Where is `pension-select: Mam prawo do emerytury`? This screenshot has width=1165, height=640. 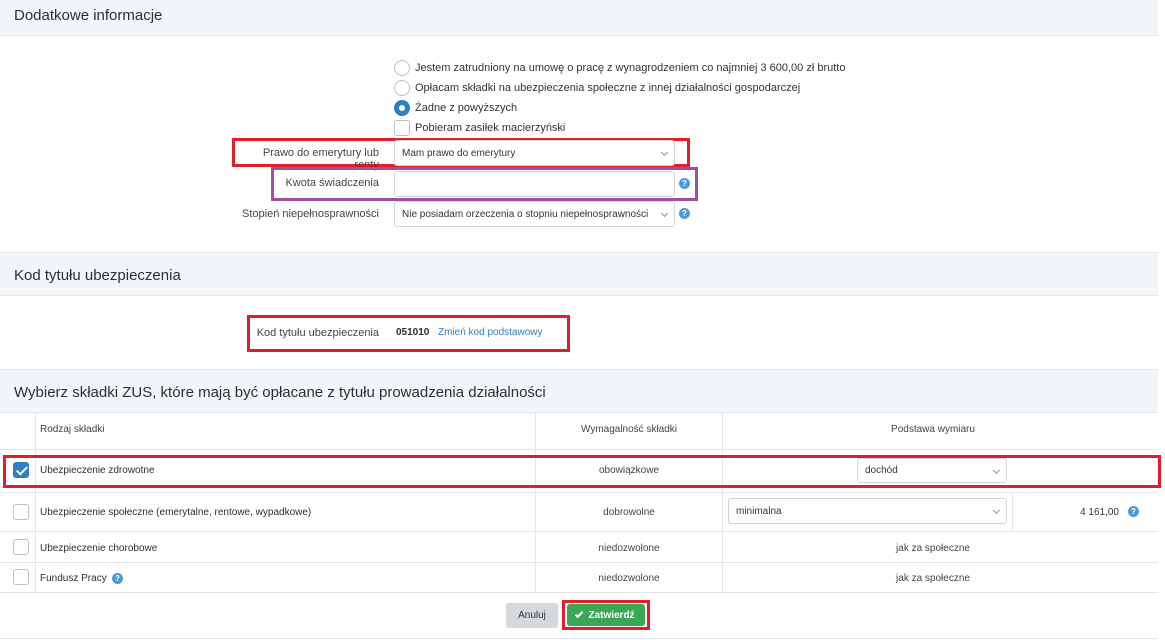 pension-select: Mam prawo do emerytury is located at coordinates (534, 153).